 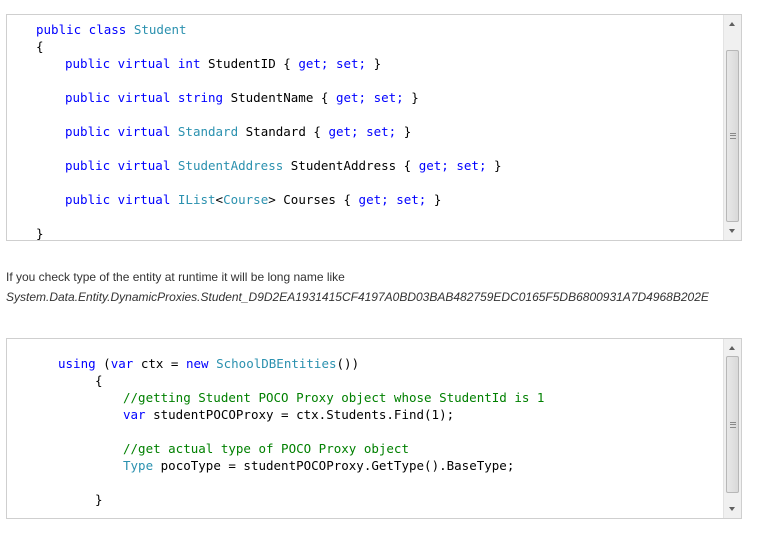 What do you see at coordinates (272, 199) in the screenshot?
I see `code-text: >` at bounding box center [272, 199].